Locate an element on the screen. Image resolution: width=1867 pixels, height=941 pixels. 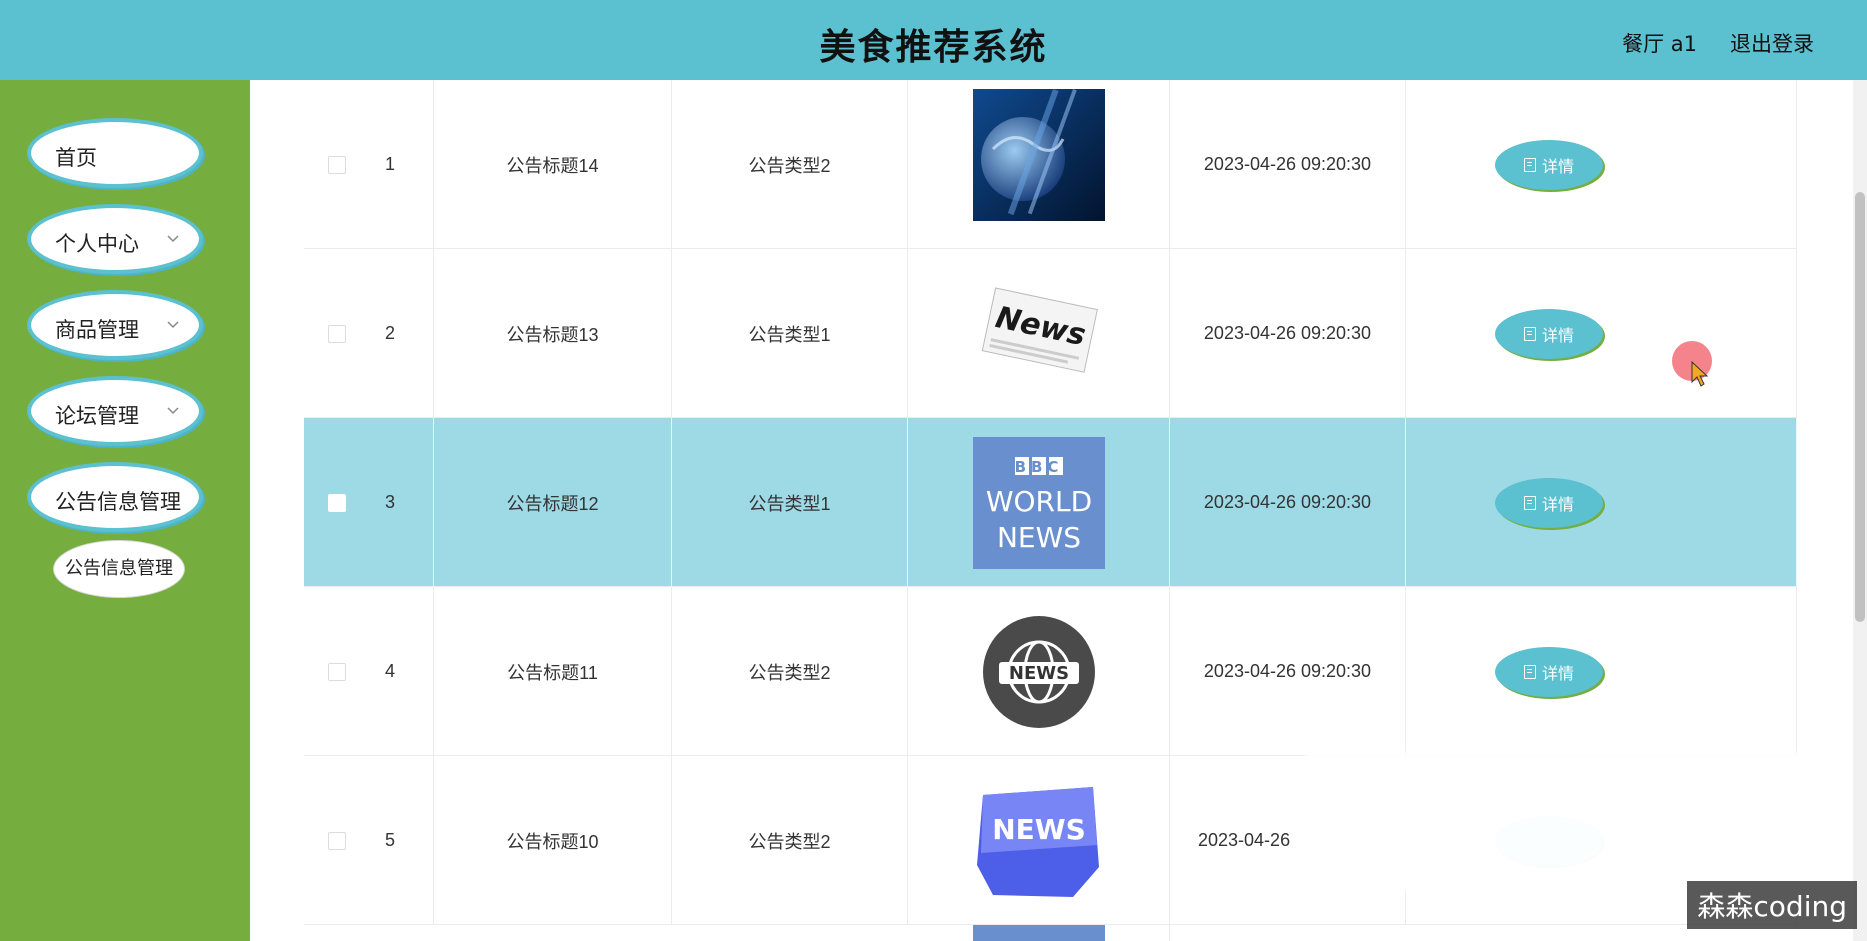
watermark: 森森coding is located at coordinates (1772, 905).